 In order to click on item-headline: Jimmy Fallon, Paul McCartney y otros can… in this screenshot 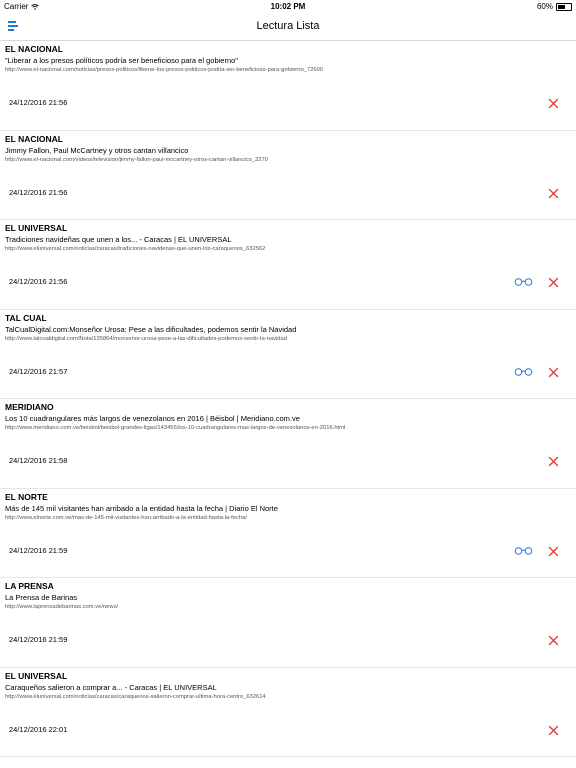, I will do `click(97, 150)`.